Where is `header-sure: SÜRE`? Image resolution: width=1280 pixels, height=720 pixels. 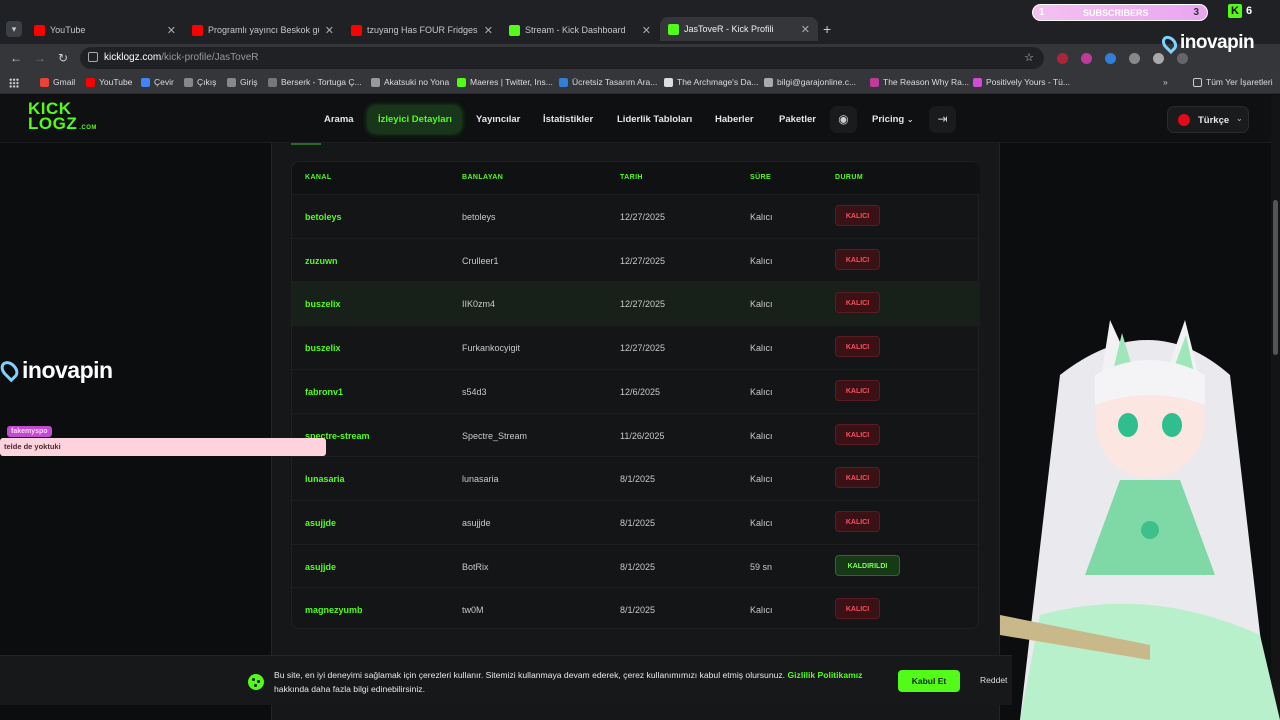
header-sure: SÜRE is located at coordinates (760, 177).